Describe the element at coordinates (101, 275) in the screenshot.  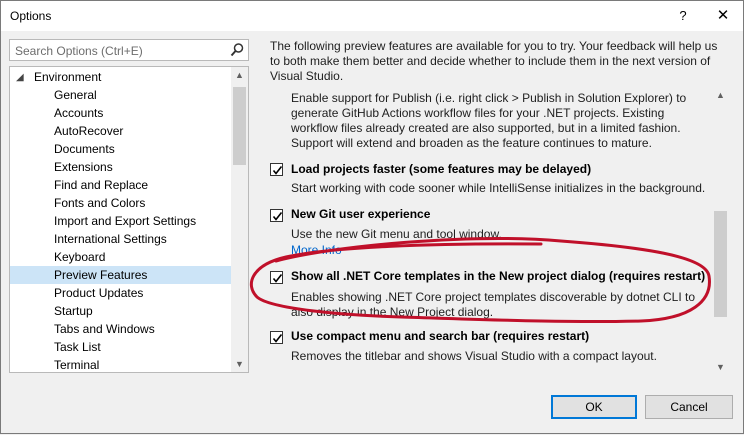
I see `tree-item-label: Preview Features` at that location.